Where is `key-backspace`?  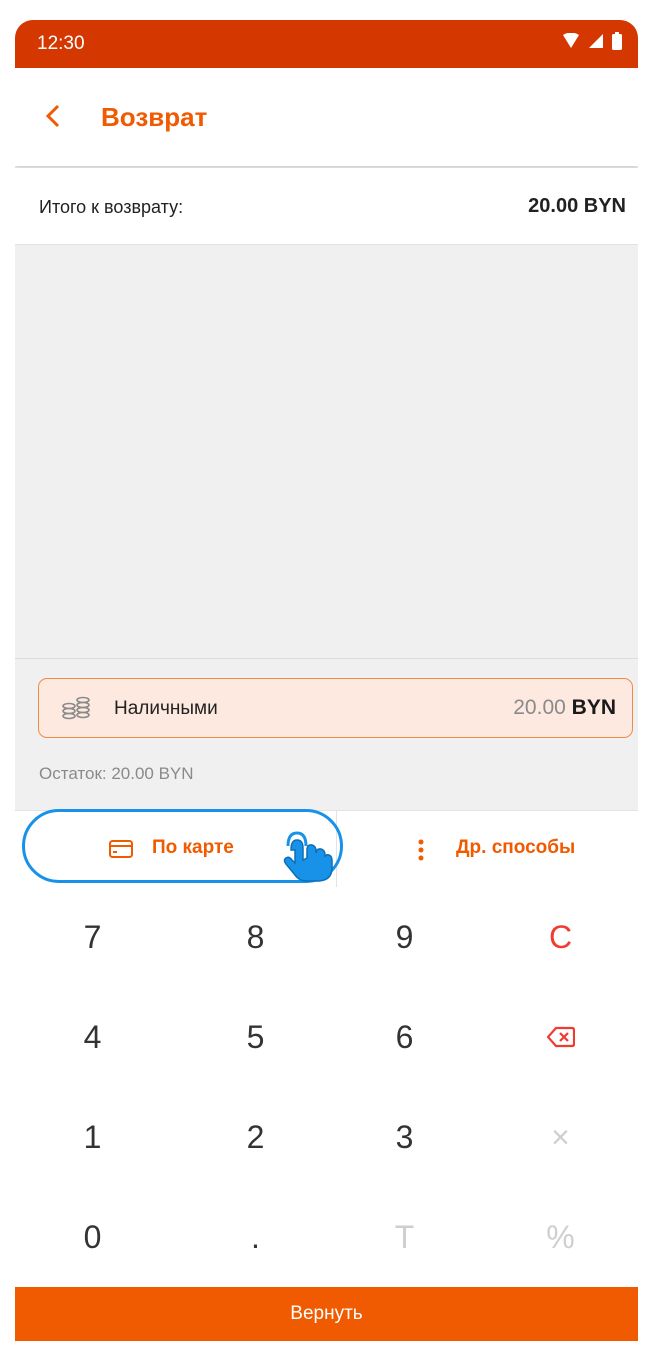
key-backspace is located at coordinates (560, 1037).